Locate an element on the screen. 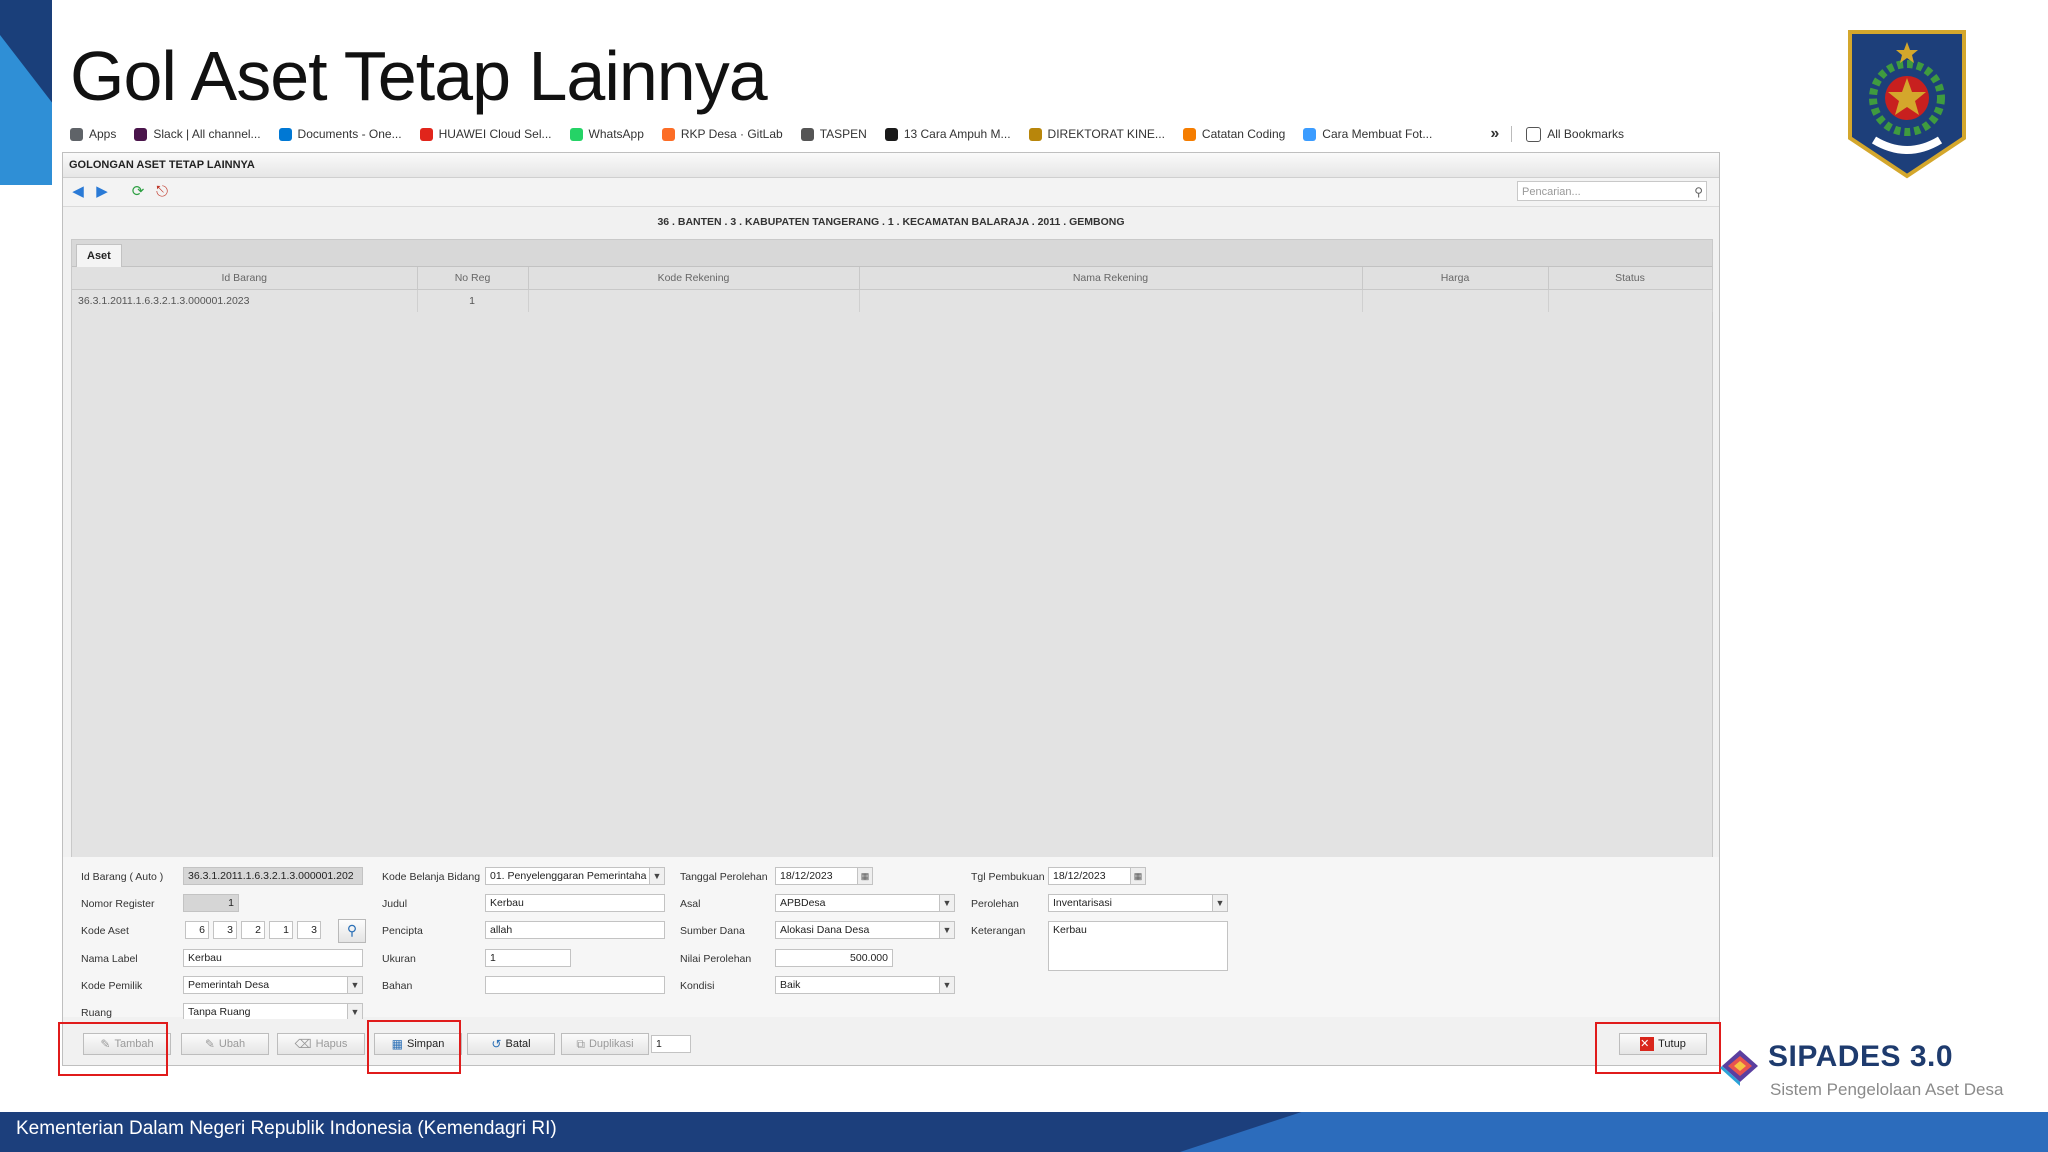  search-input: Pencarian... ⚲ is located at coordinates (1612, 191).